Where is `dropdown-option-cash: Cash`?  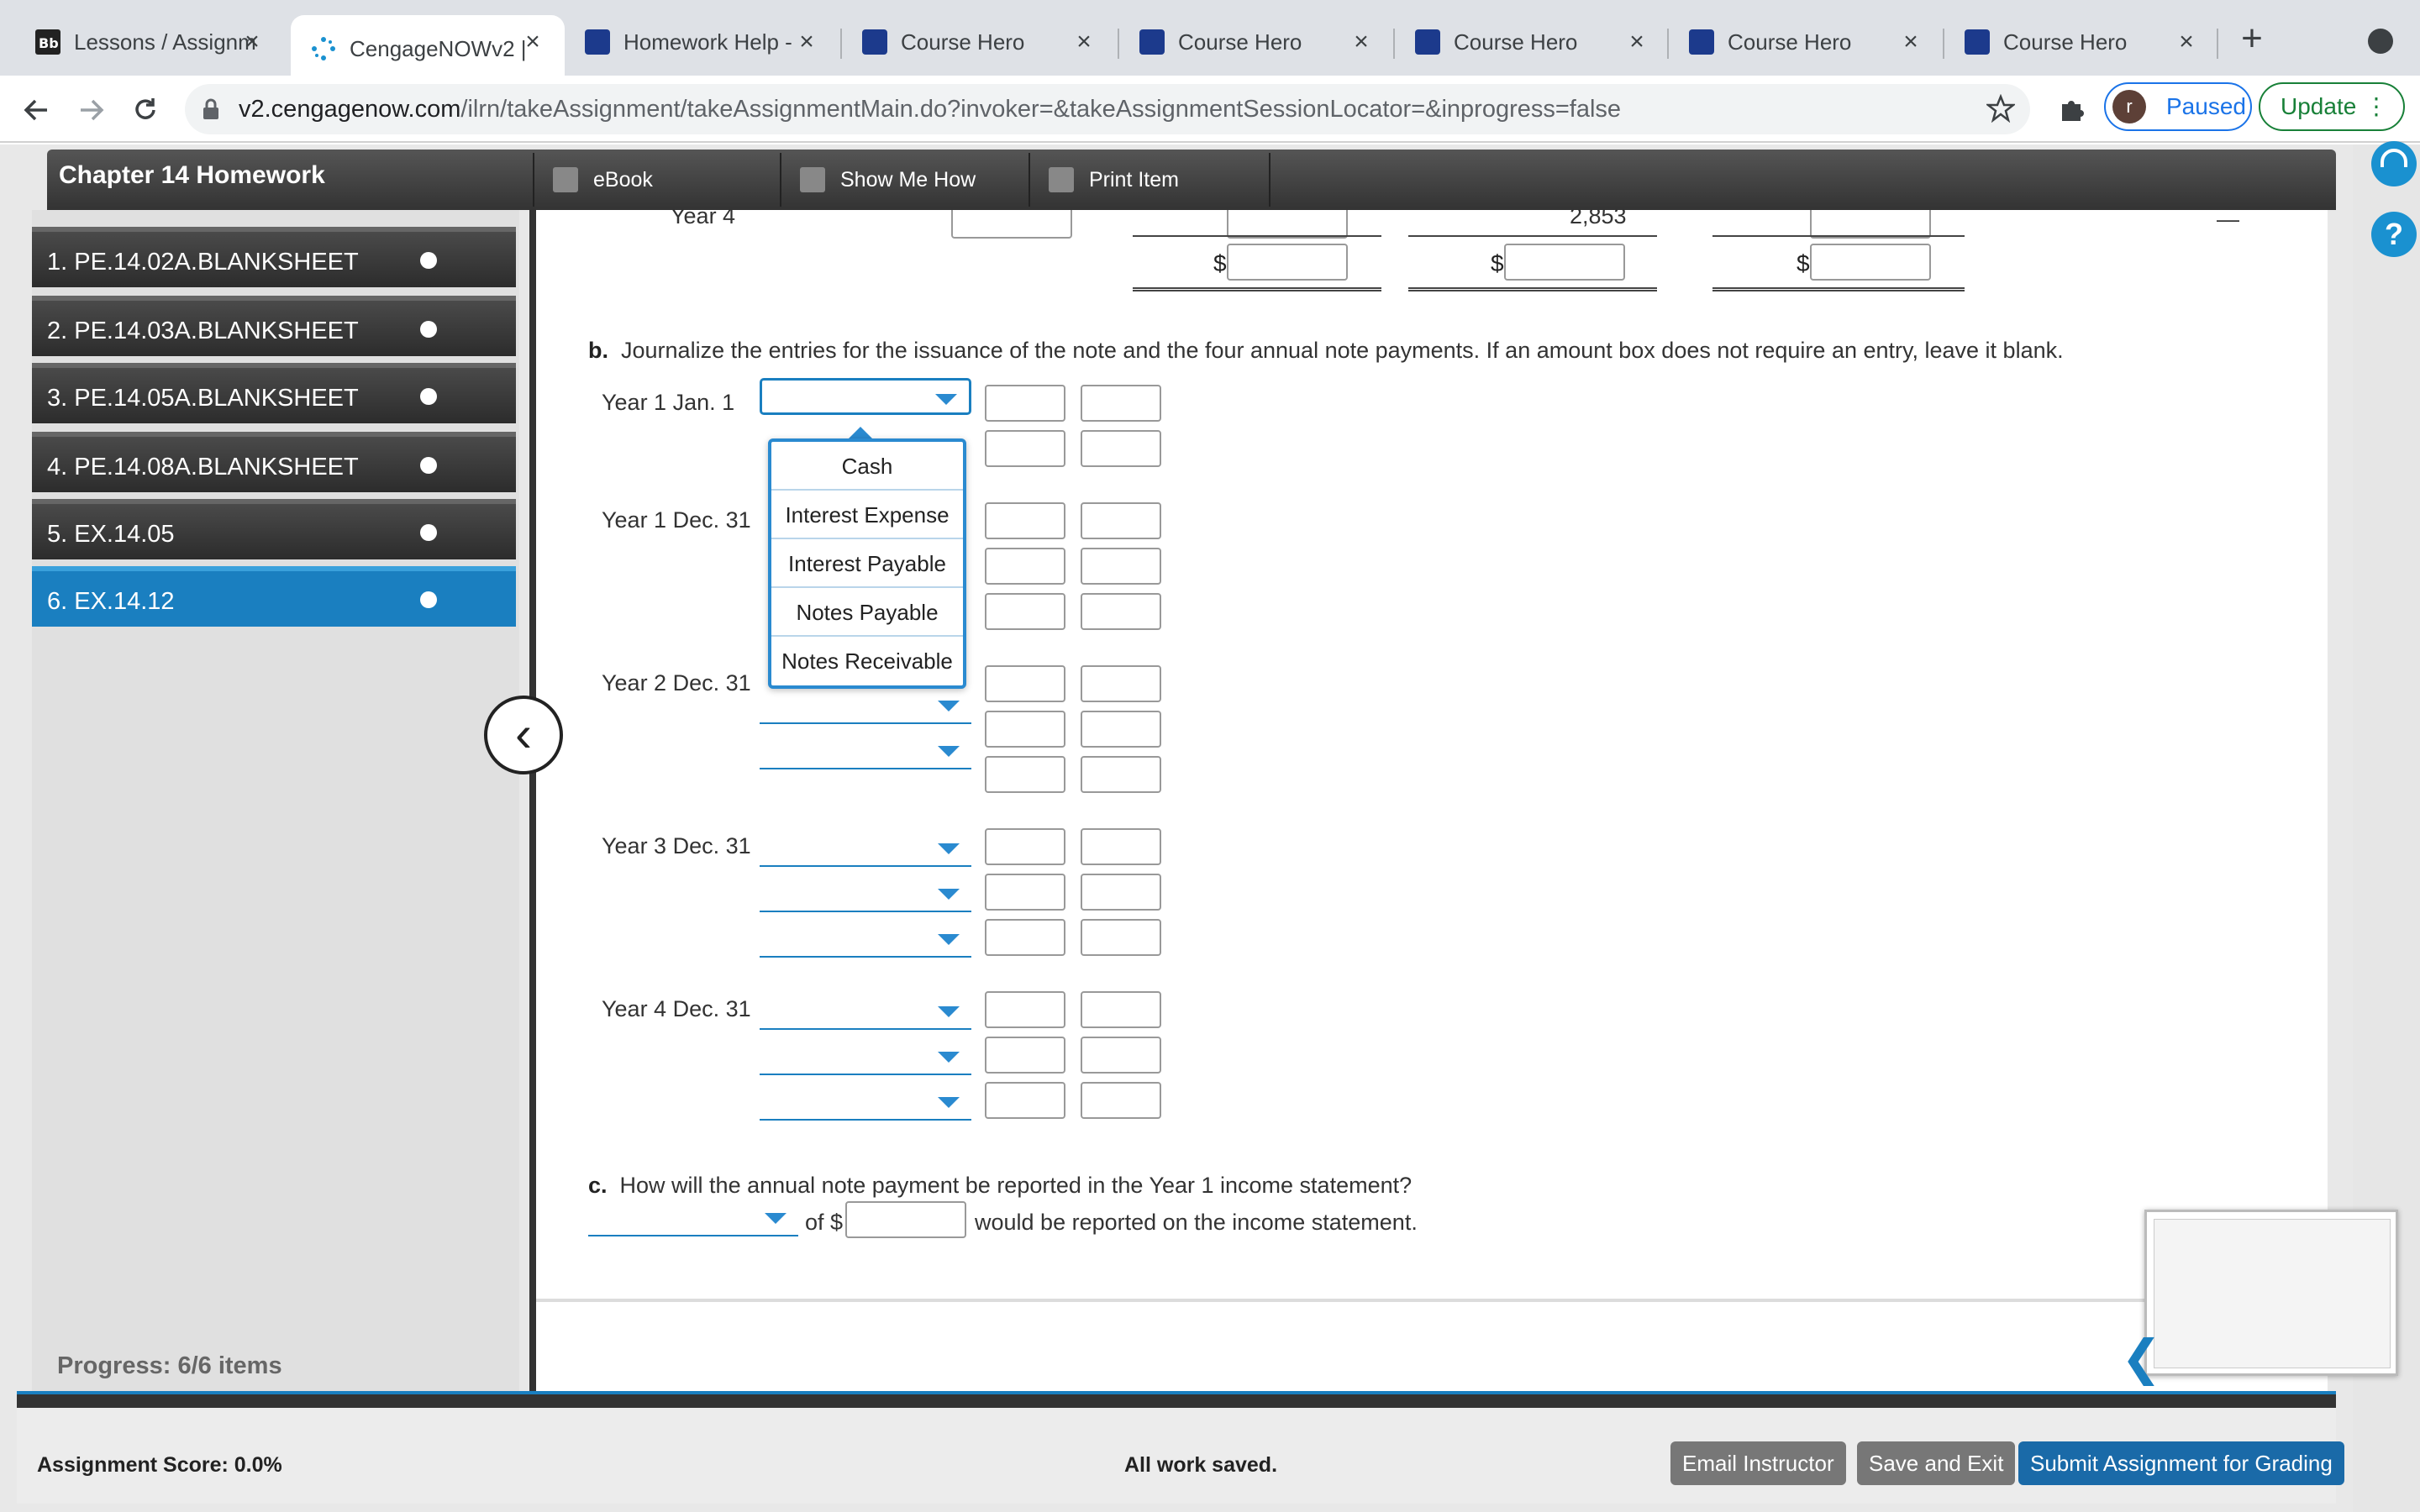
dropdown-option-cash: Cash is located at coordinates (867, 466).